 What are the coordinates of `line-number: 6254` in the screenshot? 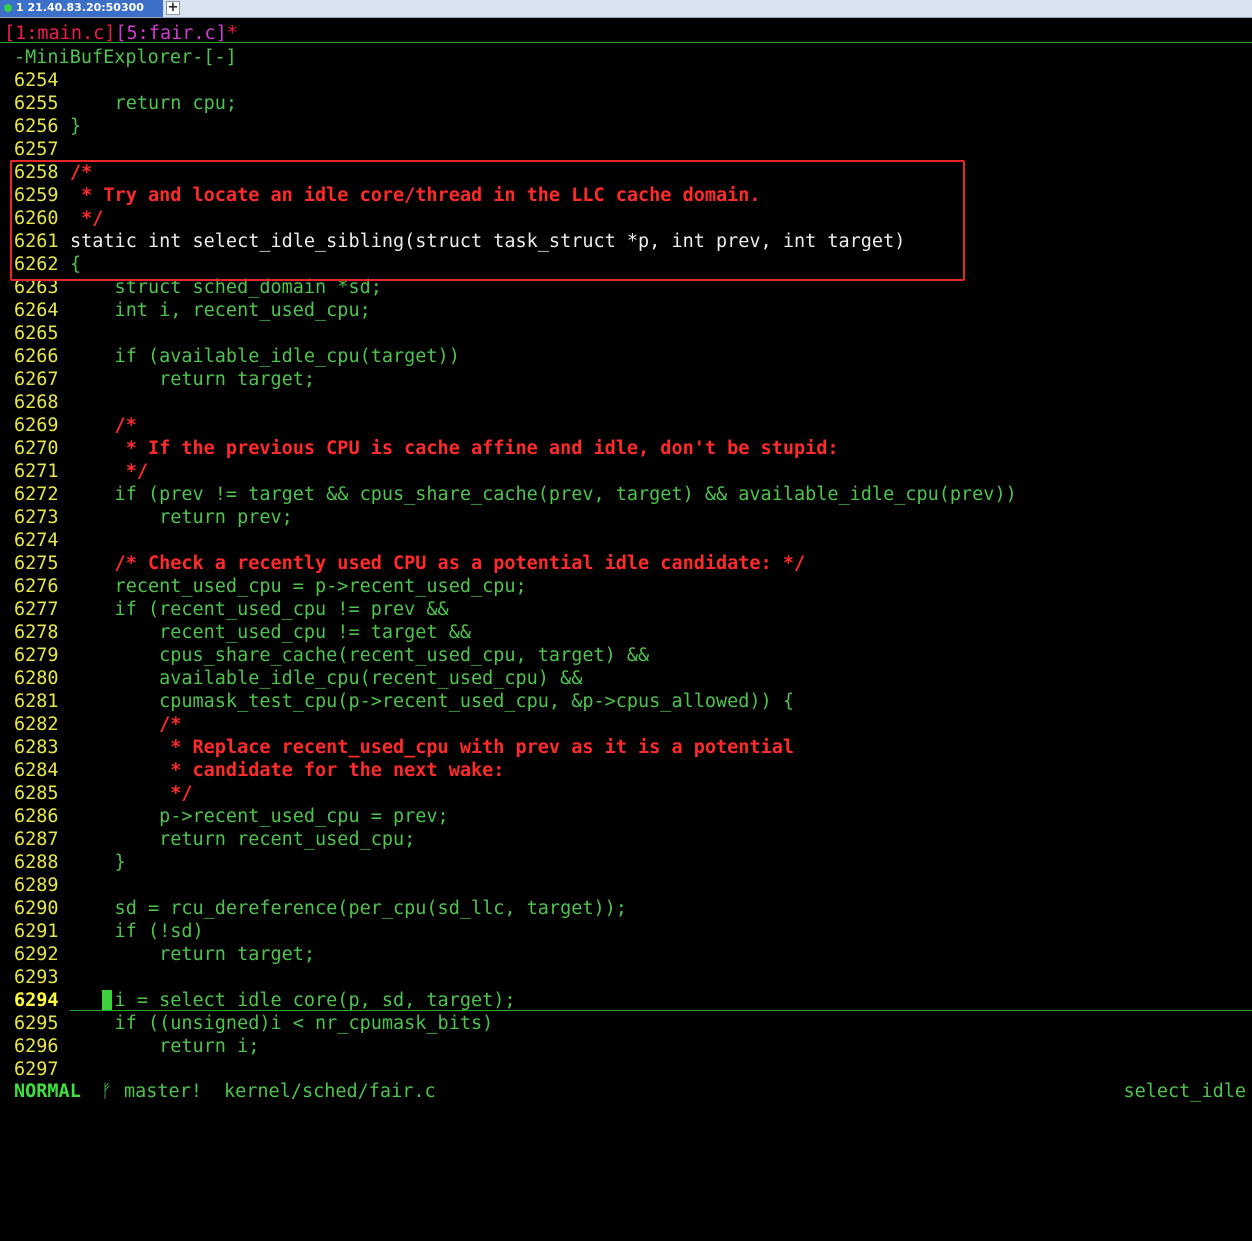 It's located at (36, 80).